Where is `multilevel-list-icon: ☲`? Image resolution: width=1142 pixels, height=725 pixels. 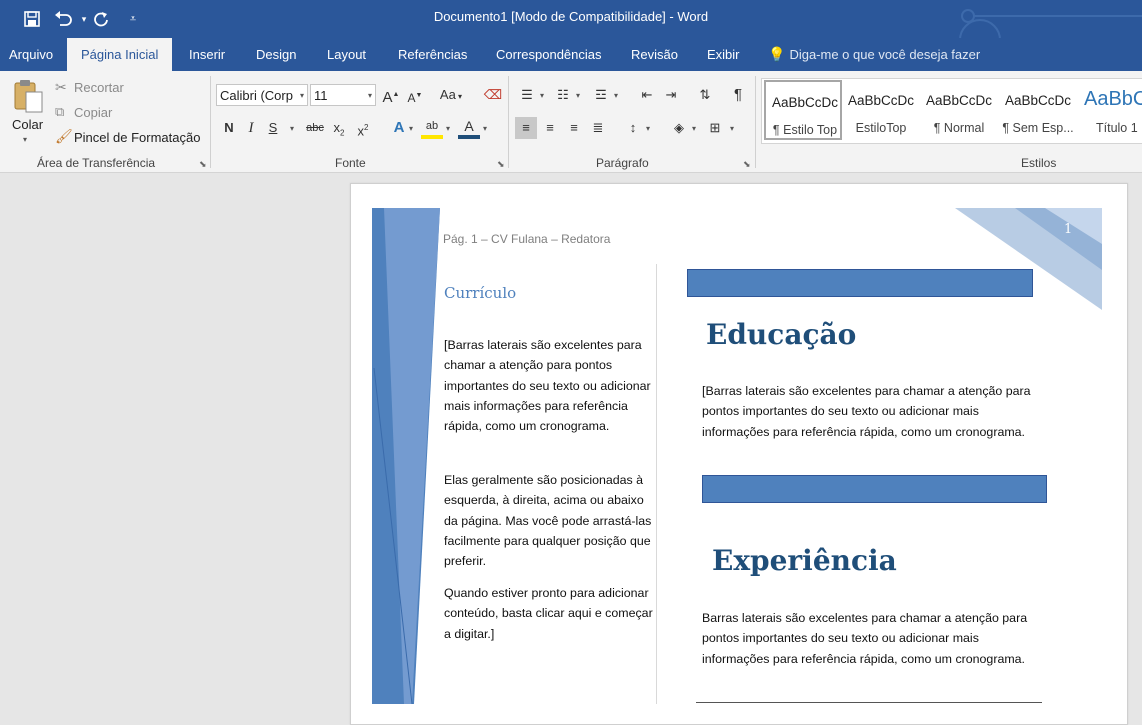 multilevel-list-icon: ☲ is located at coordinates (601, 95).